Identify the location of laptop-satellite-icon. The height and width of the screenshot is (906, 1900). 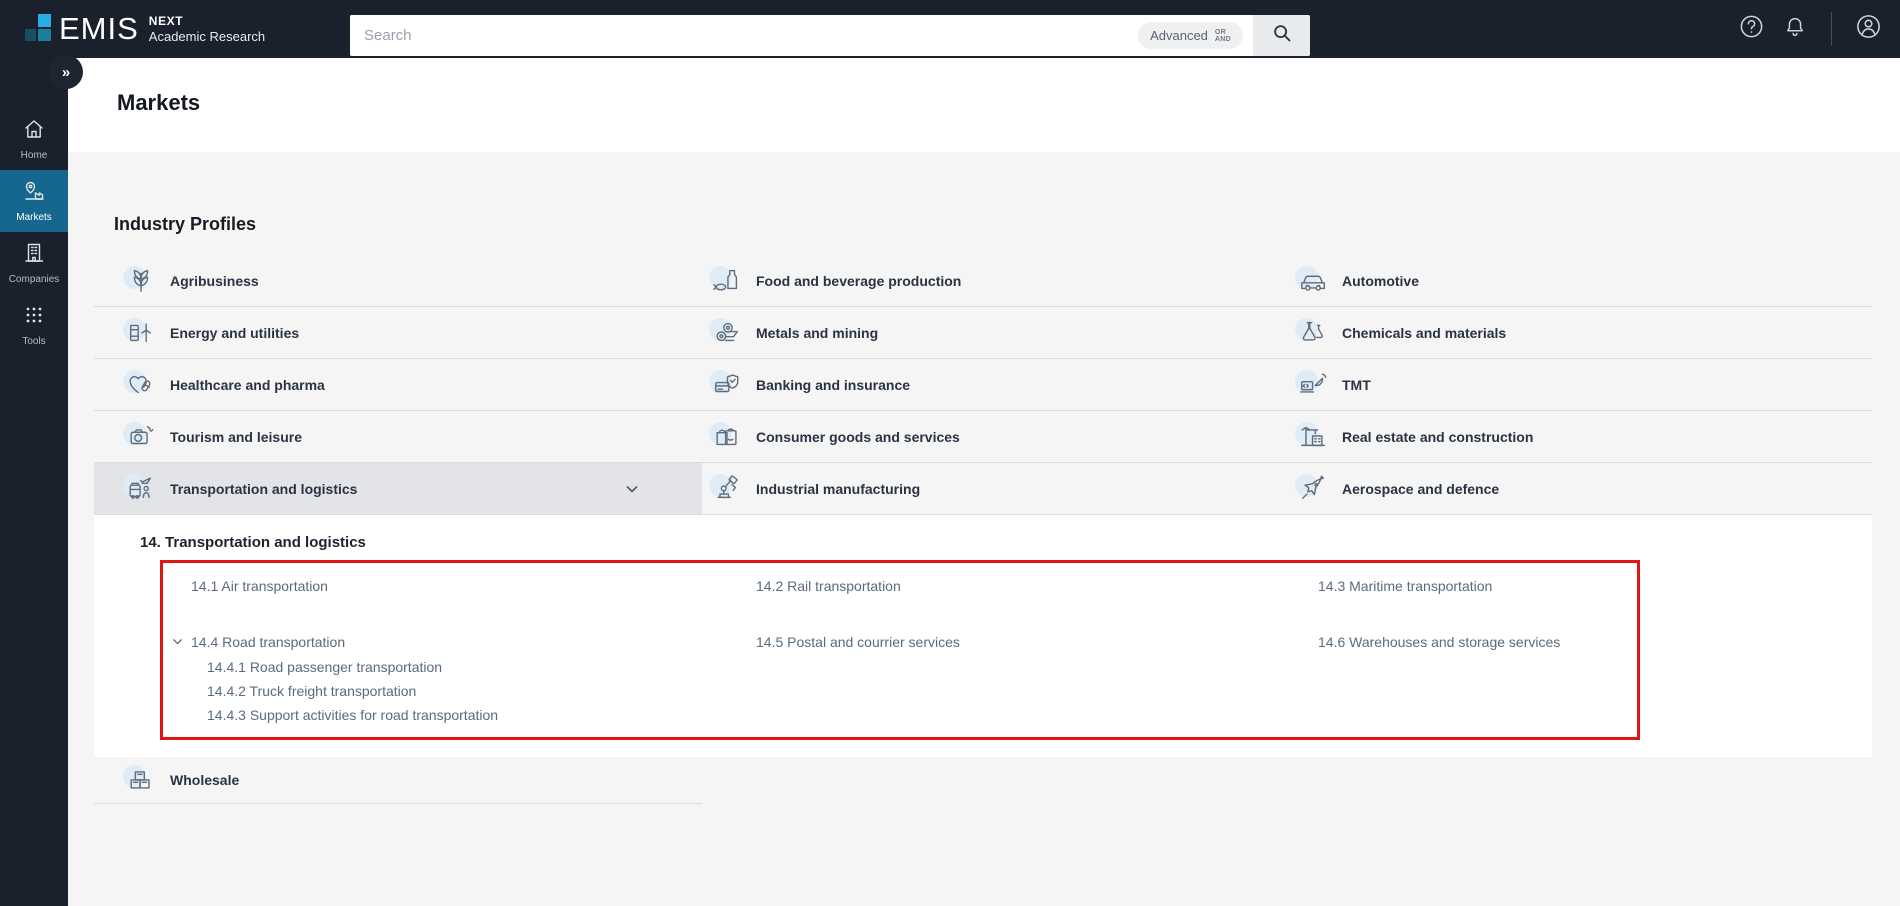
(1312, 385).